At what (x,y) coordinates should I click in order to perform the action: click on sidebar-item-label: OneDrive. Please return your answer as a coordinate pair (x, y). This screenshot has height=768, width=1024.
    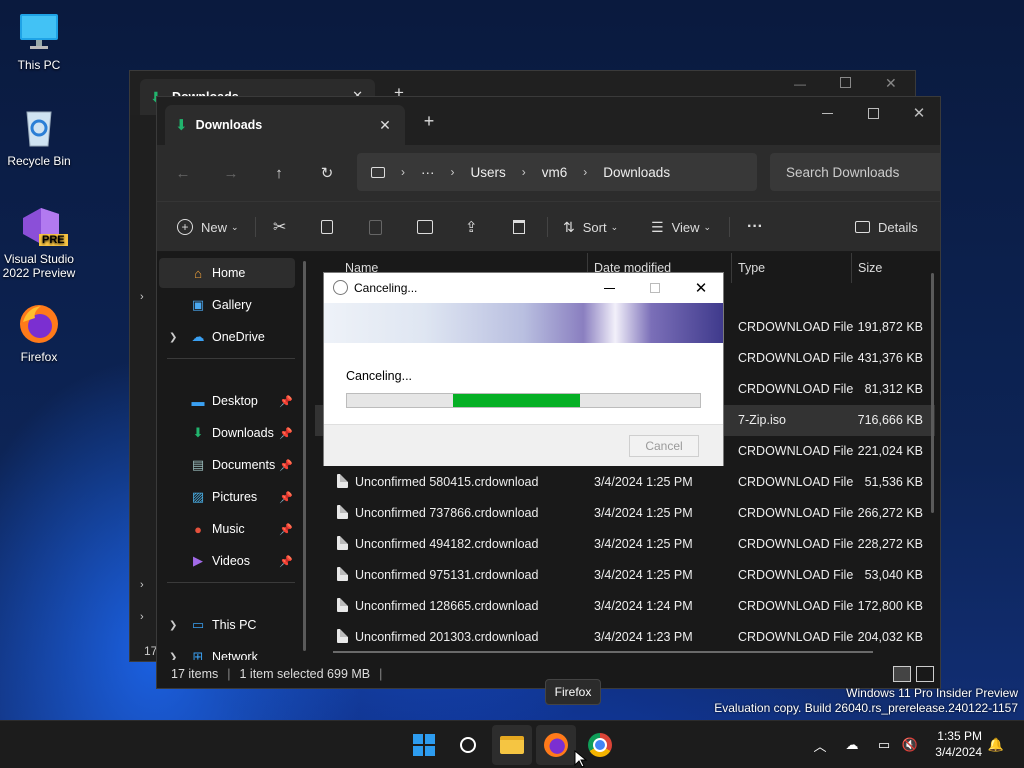
    Looking at the image, I should click on (238, 337).